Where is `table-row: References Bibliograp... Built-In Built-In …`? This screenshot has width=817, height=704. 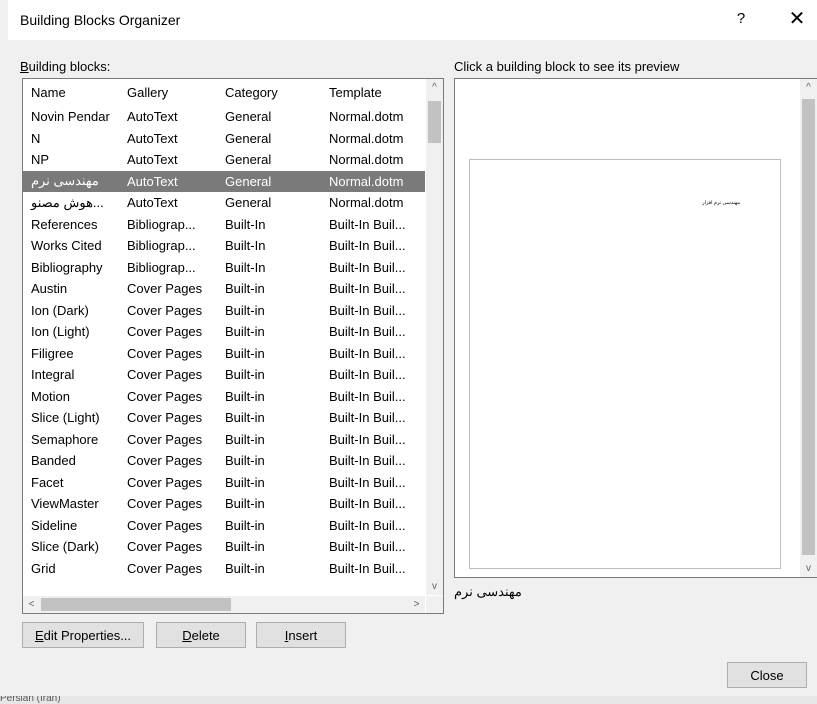
table-row: References Bibliograp... Built-In Built-In … is located at coordinates (224, 225).